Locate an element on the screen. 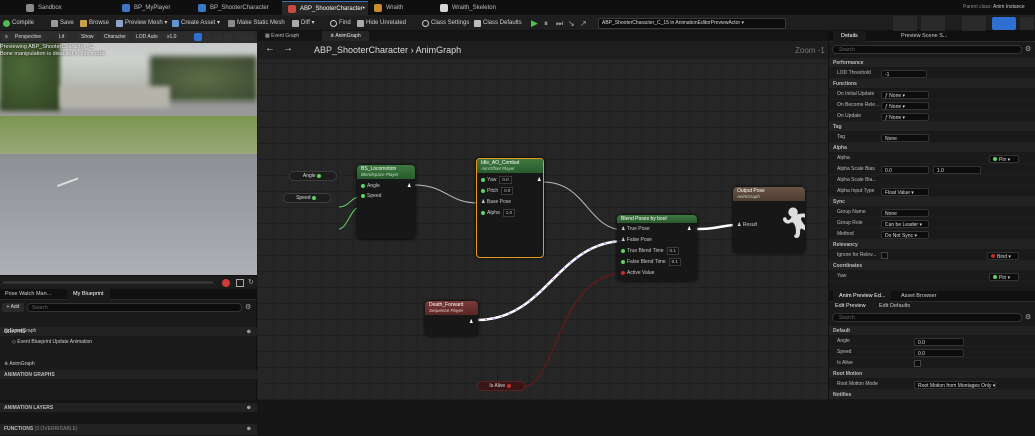 The image size is (1035, 436). mybp-search-input: Search is located at coordinates (134, 307).